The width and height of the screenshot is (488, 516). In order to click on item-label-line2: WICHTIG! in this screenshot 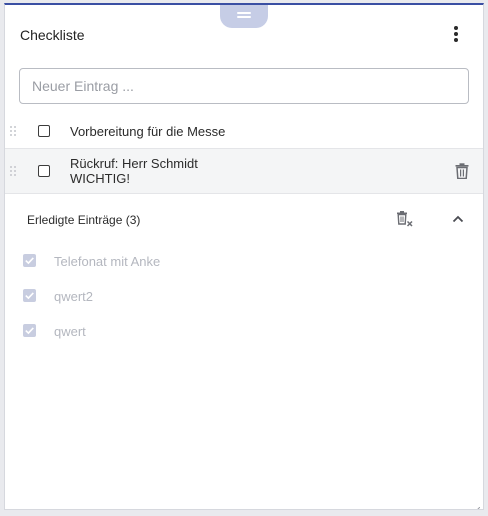, I will do `click(100, 178)`.